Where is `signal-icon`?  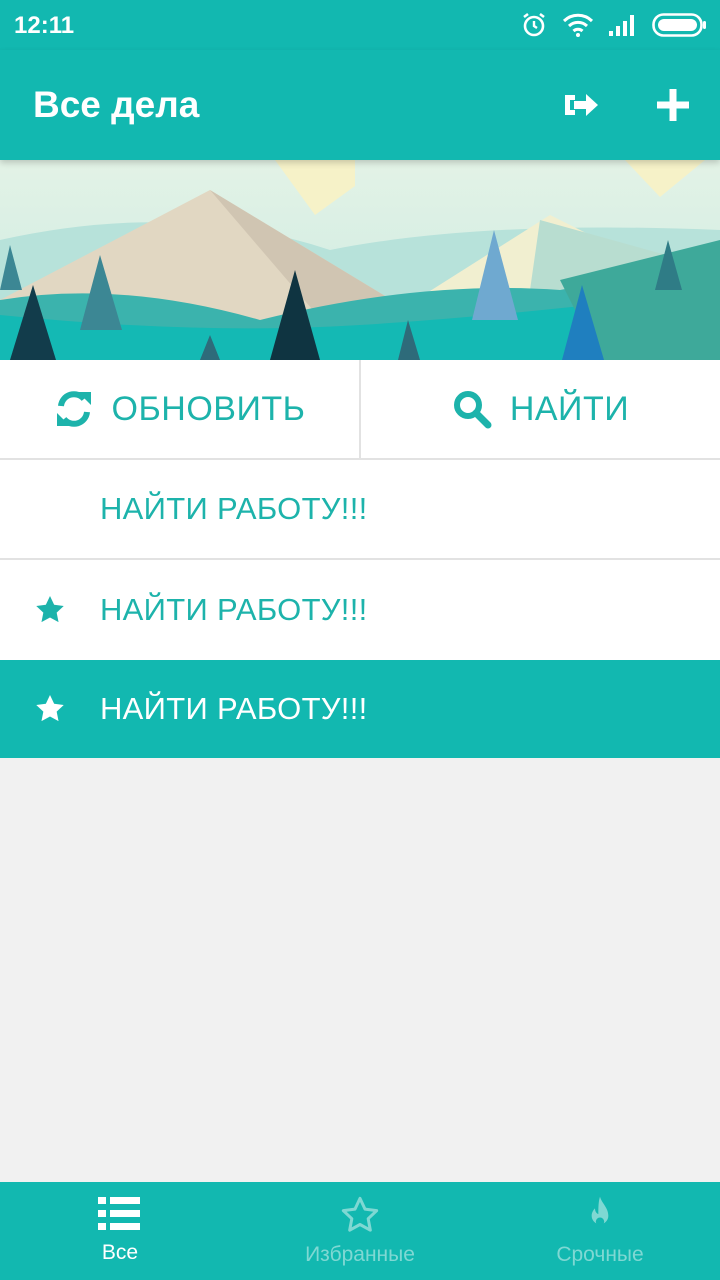
signal-icon is located at coordinates (623, 25).